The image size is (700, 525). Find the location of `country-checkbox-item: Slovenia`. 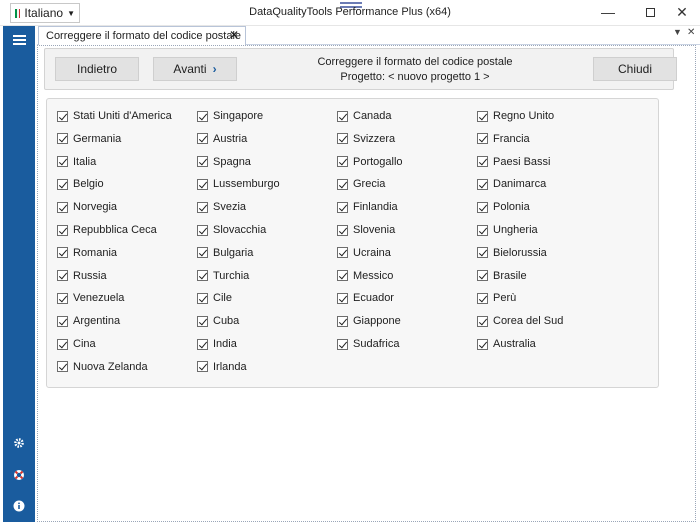

country-checkbox-item: Slovenia is located at coordinates (366, 230).